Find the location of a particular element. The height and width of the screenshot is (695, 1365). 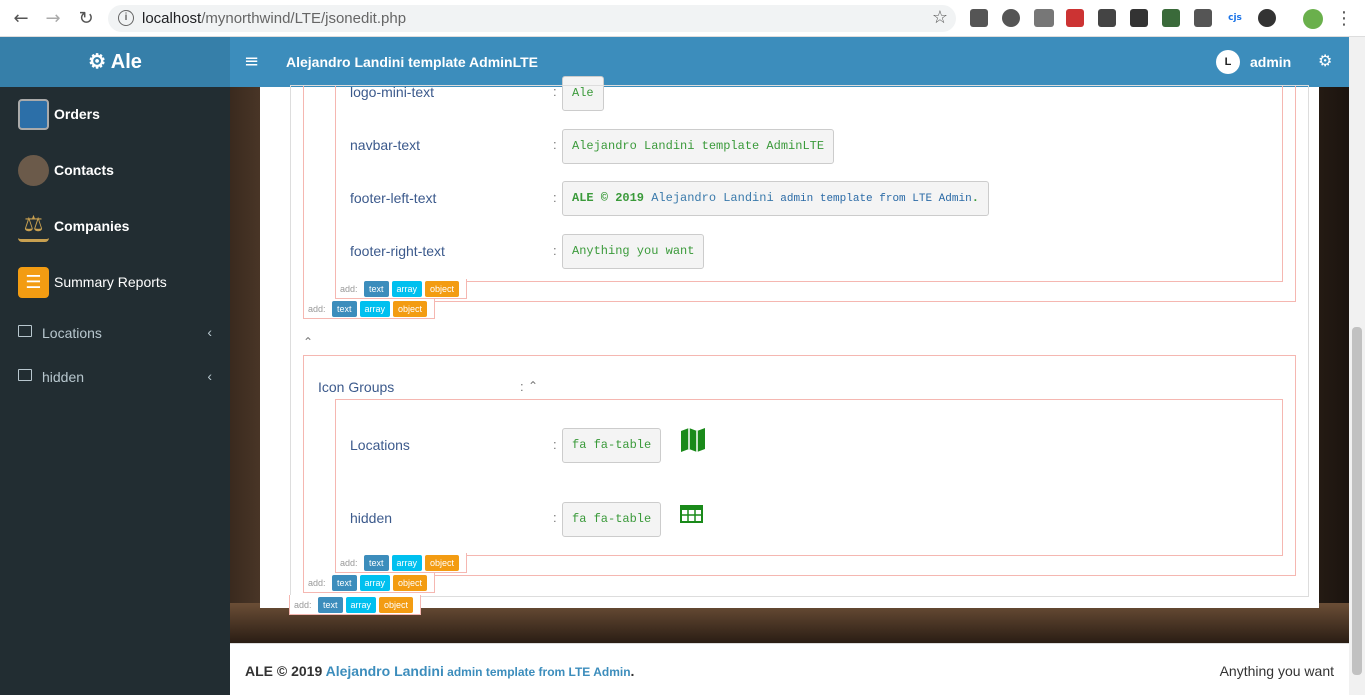

url-host: localhost is located at coordinates (172, 18).